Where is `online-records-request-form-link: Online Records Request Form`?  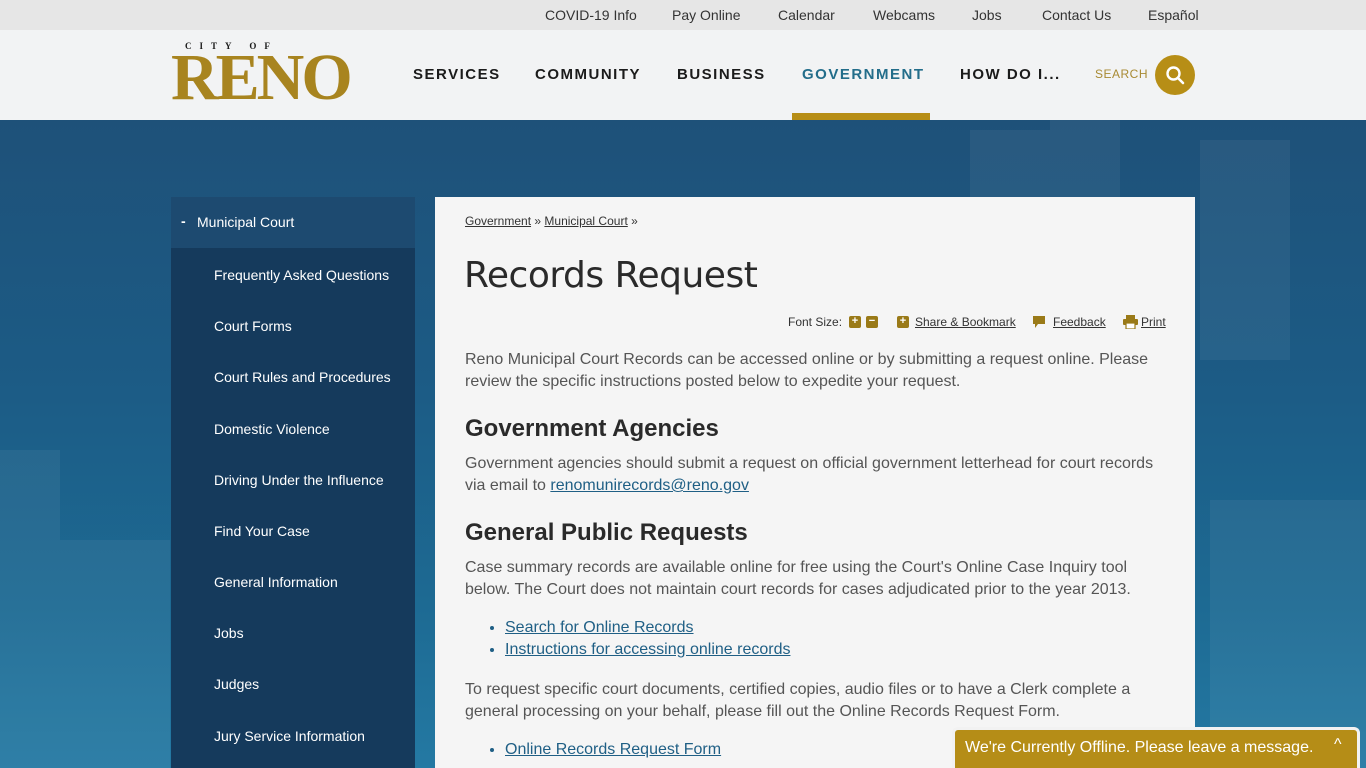 online-records-request-form-link: Online Records Request Form is located at coordinates (613, 749).